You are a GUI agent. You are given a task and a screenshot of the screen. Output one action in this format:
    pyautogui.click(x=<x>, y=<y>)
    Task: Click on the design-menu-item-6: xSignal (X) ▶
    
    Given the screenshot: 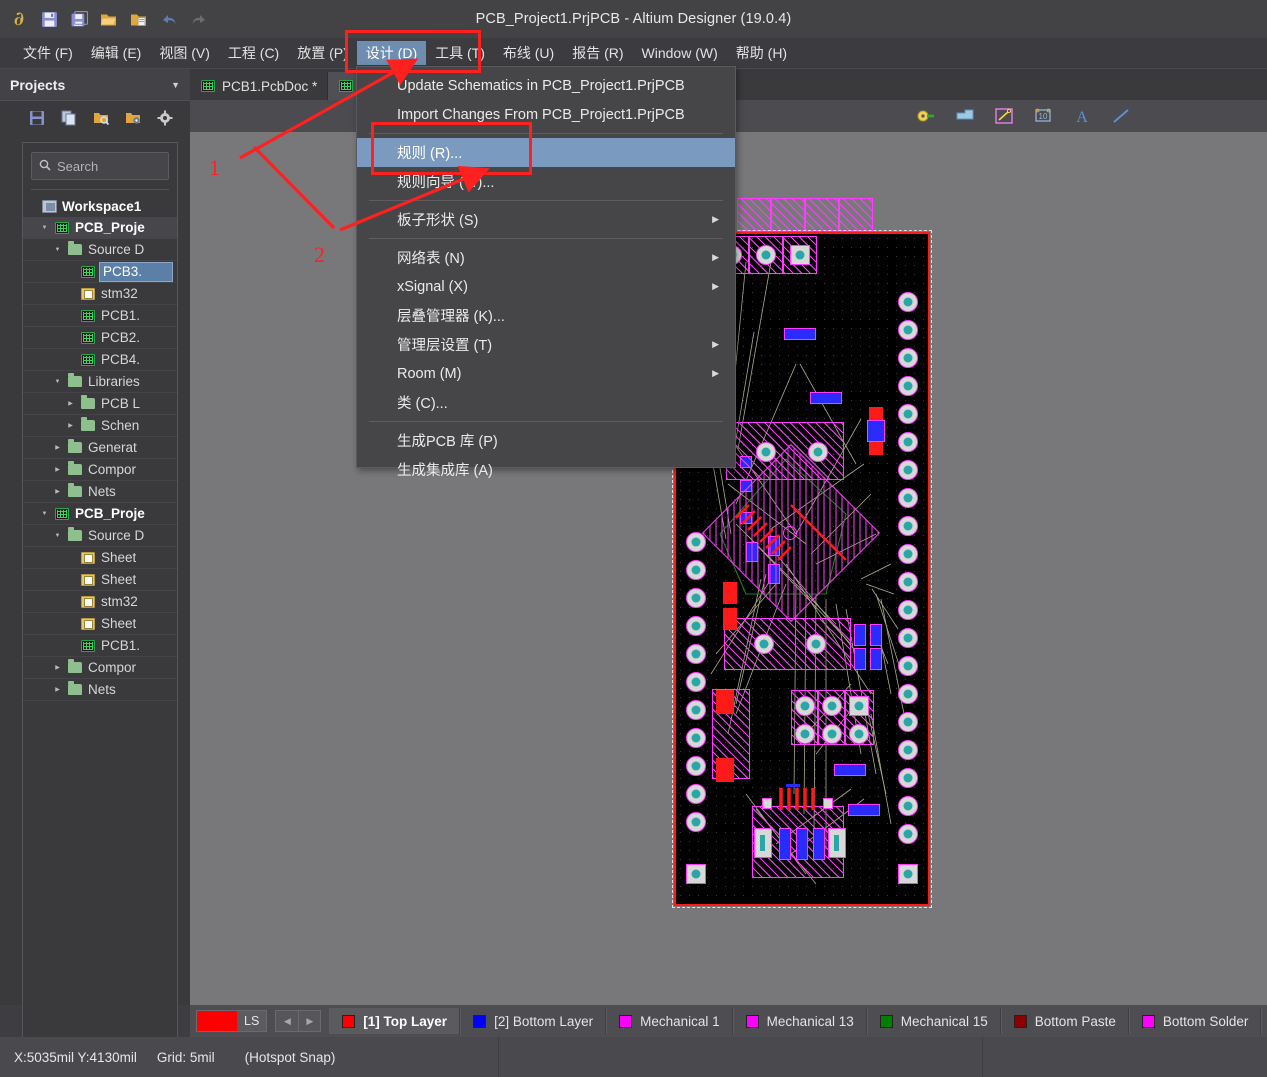 What is the action you would take?
    pyautogui.click(x=546, y=286)
    